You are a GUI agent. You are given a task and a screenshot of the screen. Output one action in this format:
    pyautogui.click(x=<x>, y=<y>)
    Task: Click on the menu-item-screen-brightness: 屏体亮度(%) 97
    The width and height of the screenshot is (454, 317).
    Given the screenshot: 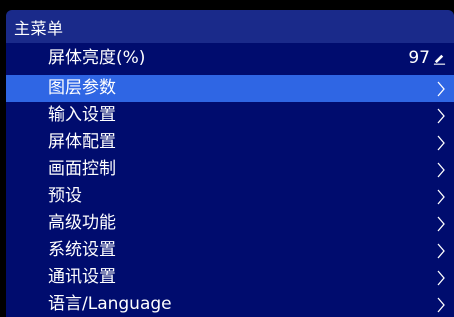 What is the action you would take?
    pyautogui.click(x=230, y=58)
    